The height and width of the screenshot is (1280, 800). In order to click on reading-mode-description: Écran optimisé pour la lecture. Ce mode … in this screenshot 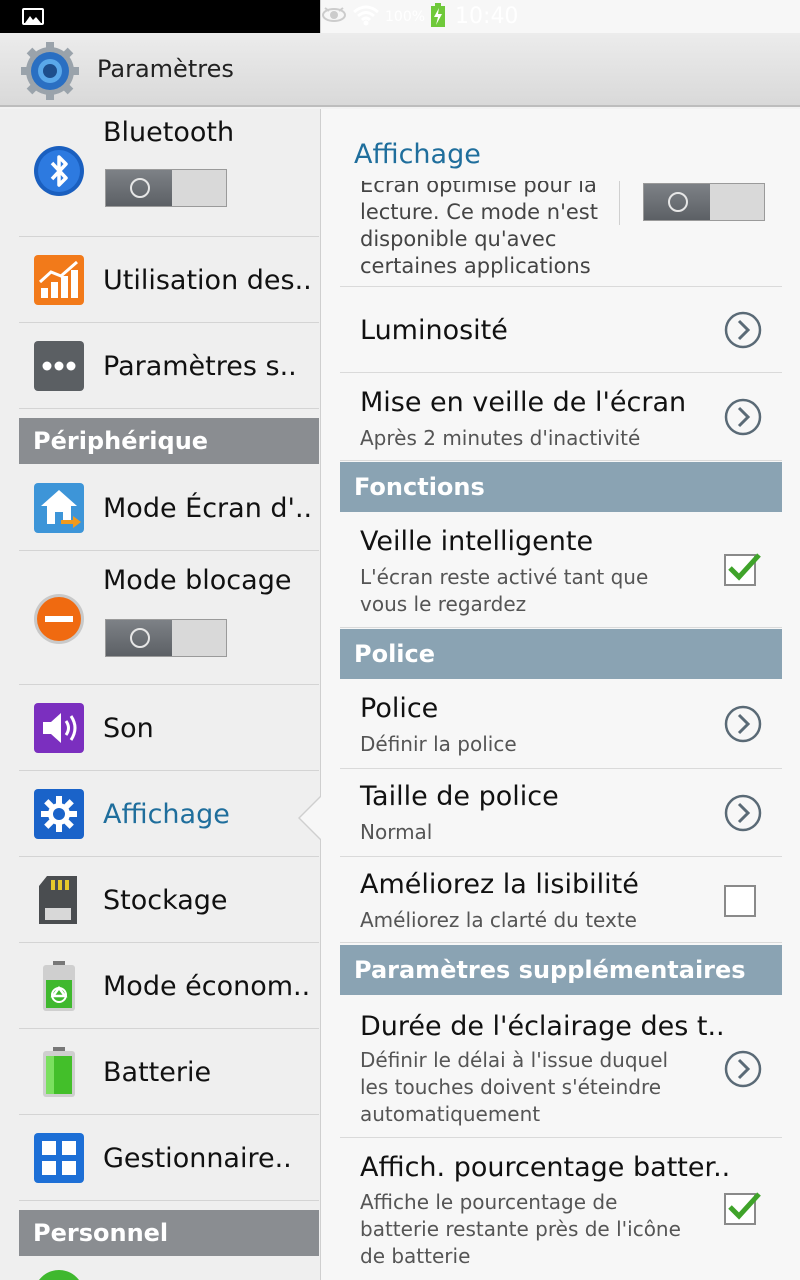, I will do `click(525, 230)`.